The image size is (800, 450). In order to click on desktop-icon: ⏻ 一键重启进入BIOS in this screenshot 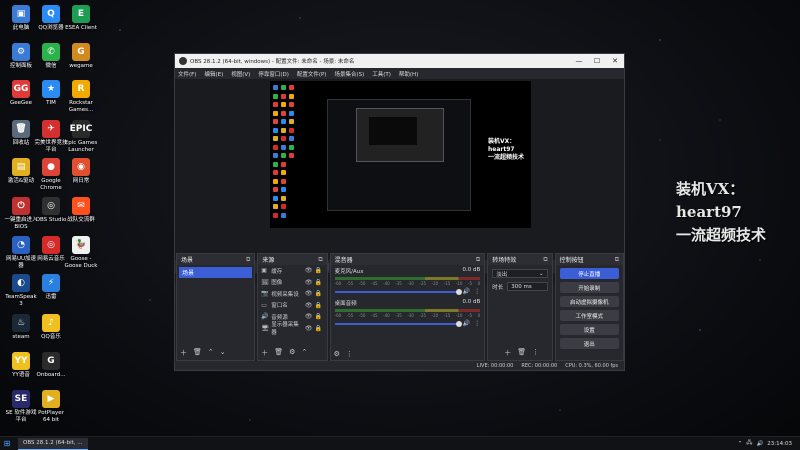, I will do `click(21, 213)`.